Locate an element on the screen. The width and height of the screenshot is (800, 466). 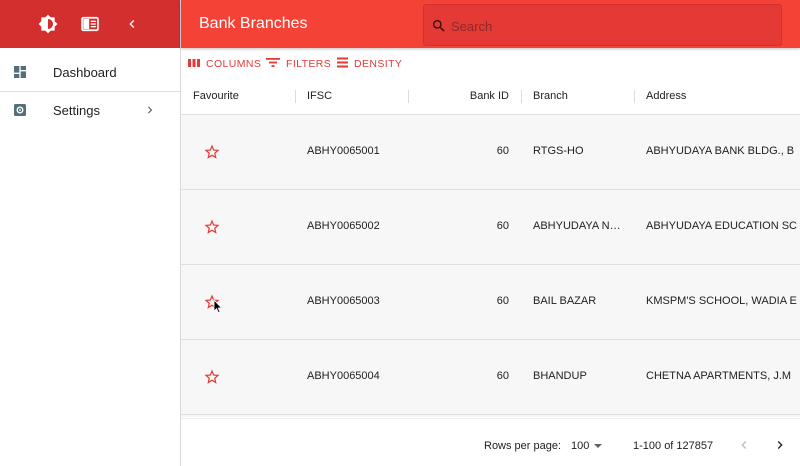
density-icon is located at coordinates (342, 64).